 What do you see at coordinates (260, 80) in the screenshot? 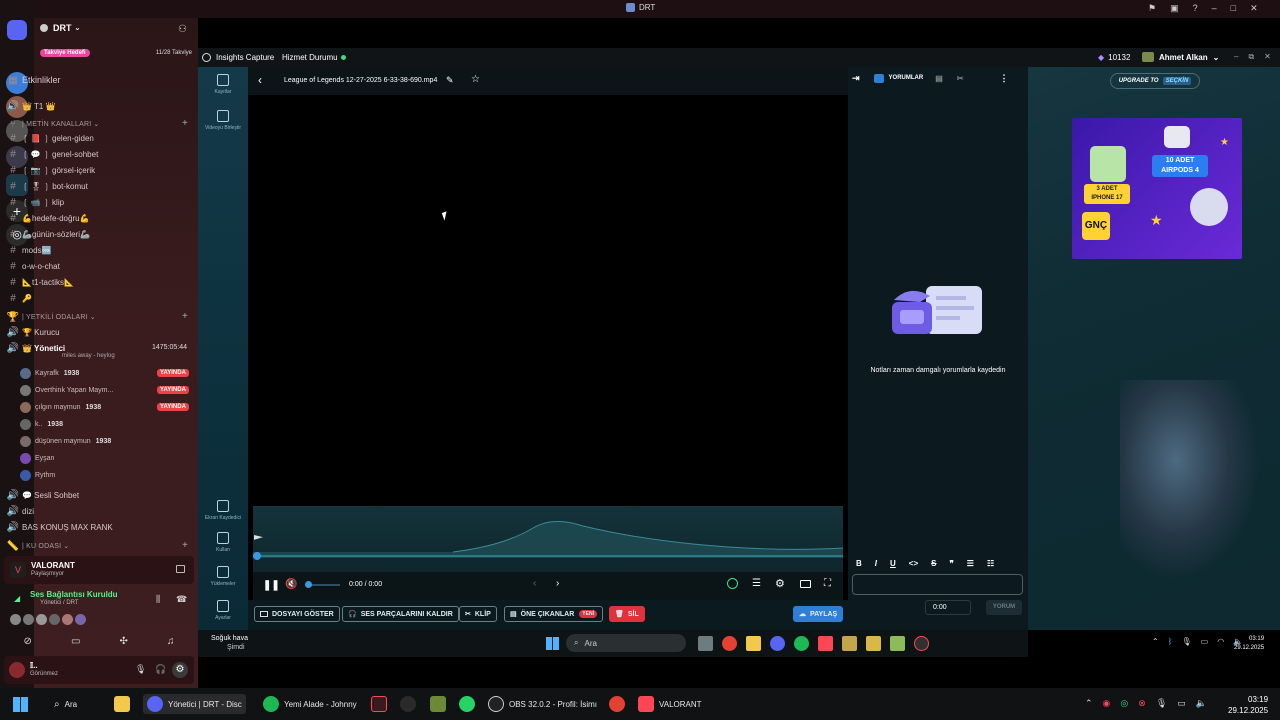
I see `back-icon: ‹` at bounding box center [260, 80].